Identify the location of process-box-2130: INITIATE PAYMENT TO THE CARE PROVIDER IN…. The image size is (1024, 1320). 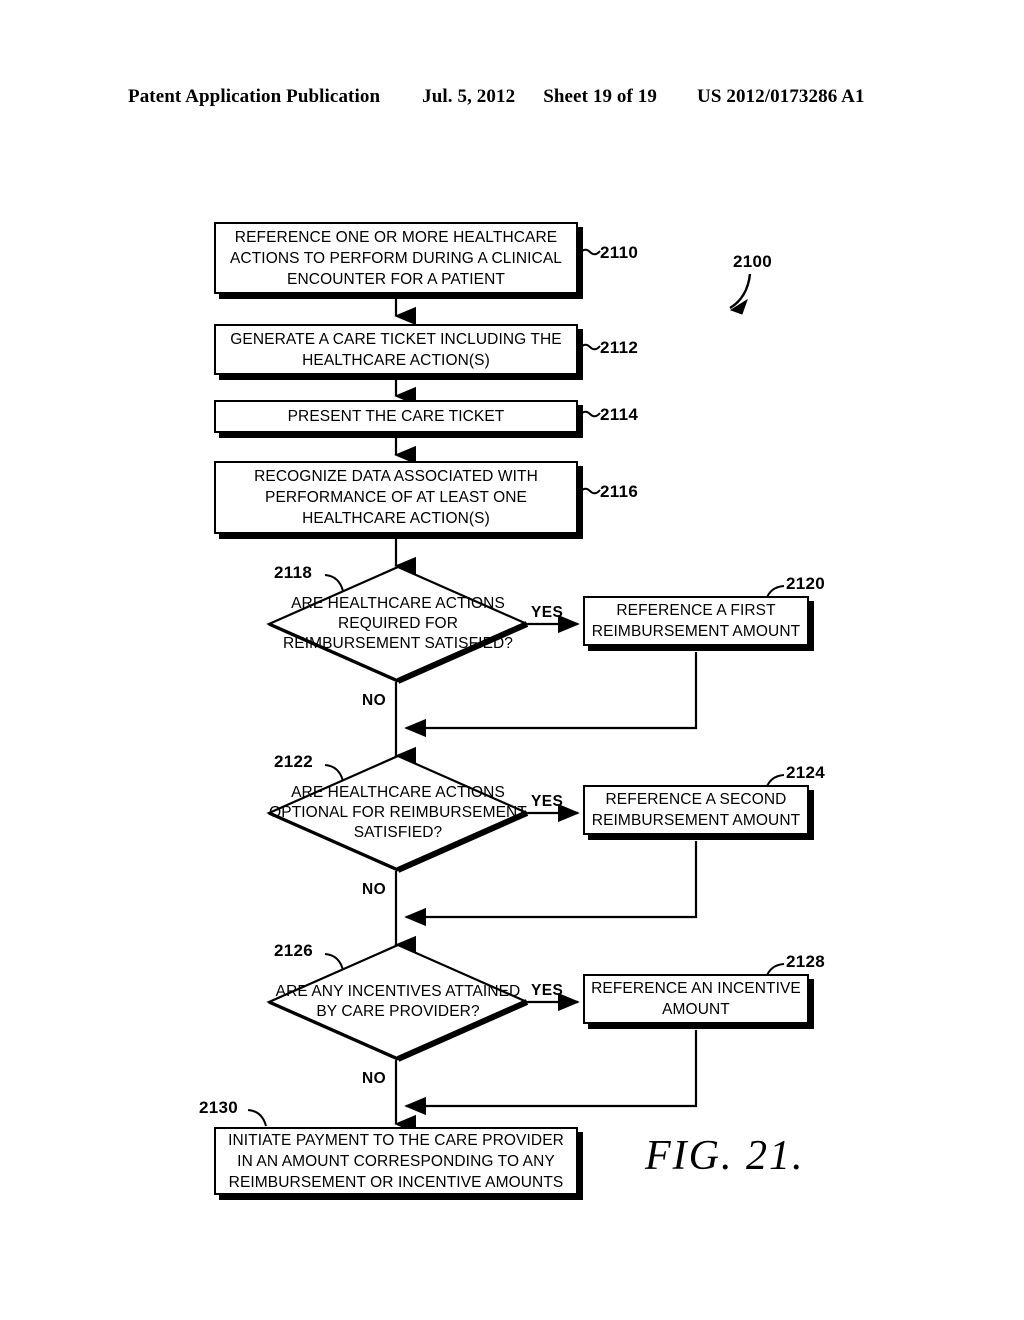
(396, 1161).